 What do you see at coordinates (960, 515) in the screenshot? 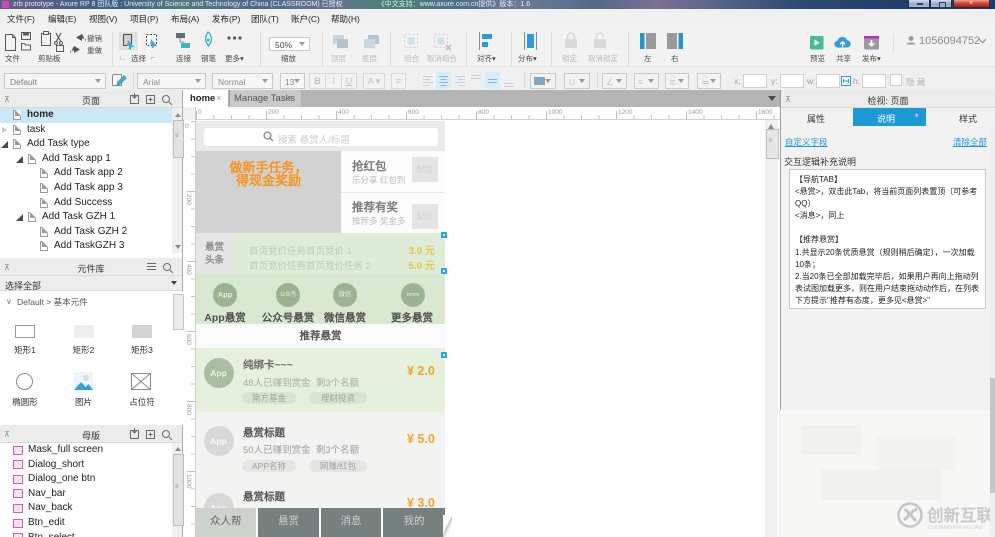
I see `svg-text: 创新互联` at bounding box center [960, 515].